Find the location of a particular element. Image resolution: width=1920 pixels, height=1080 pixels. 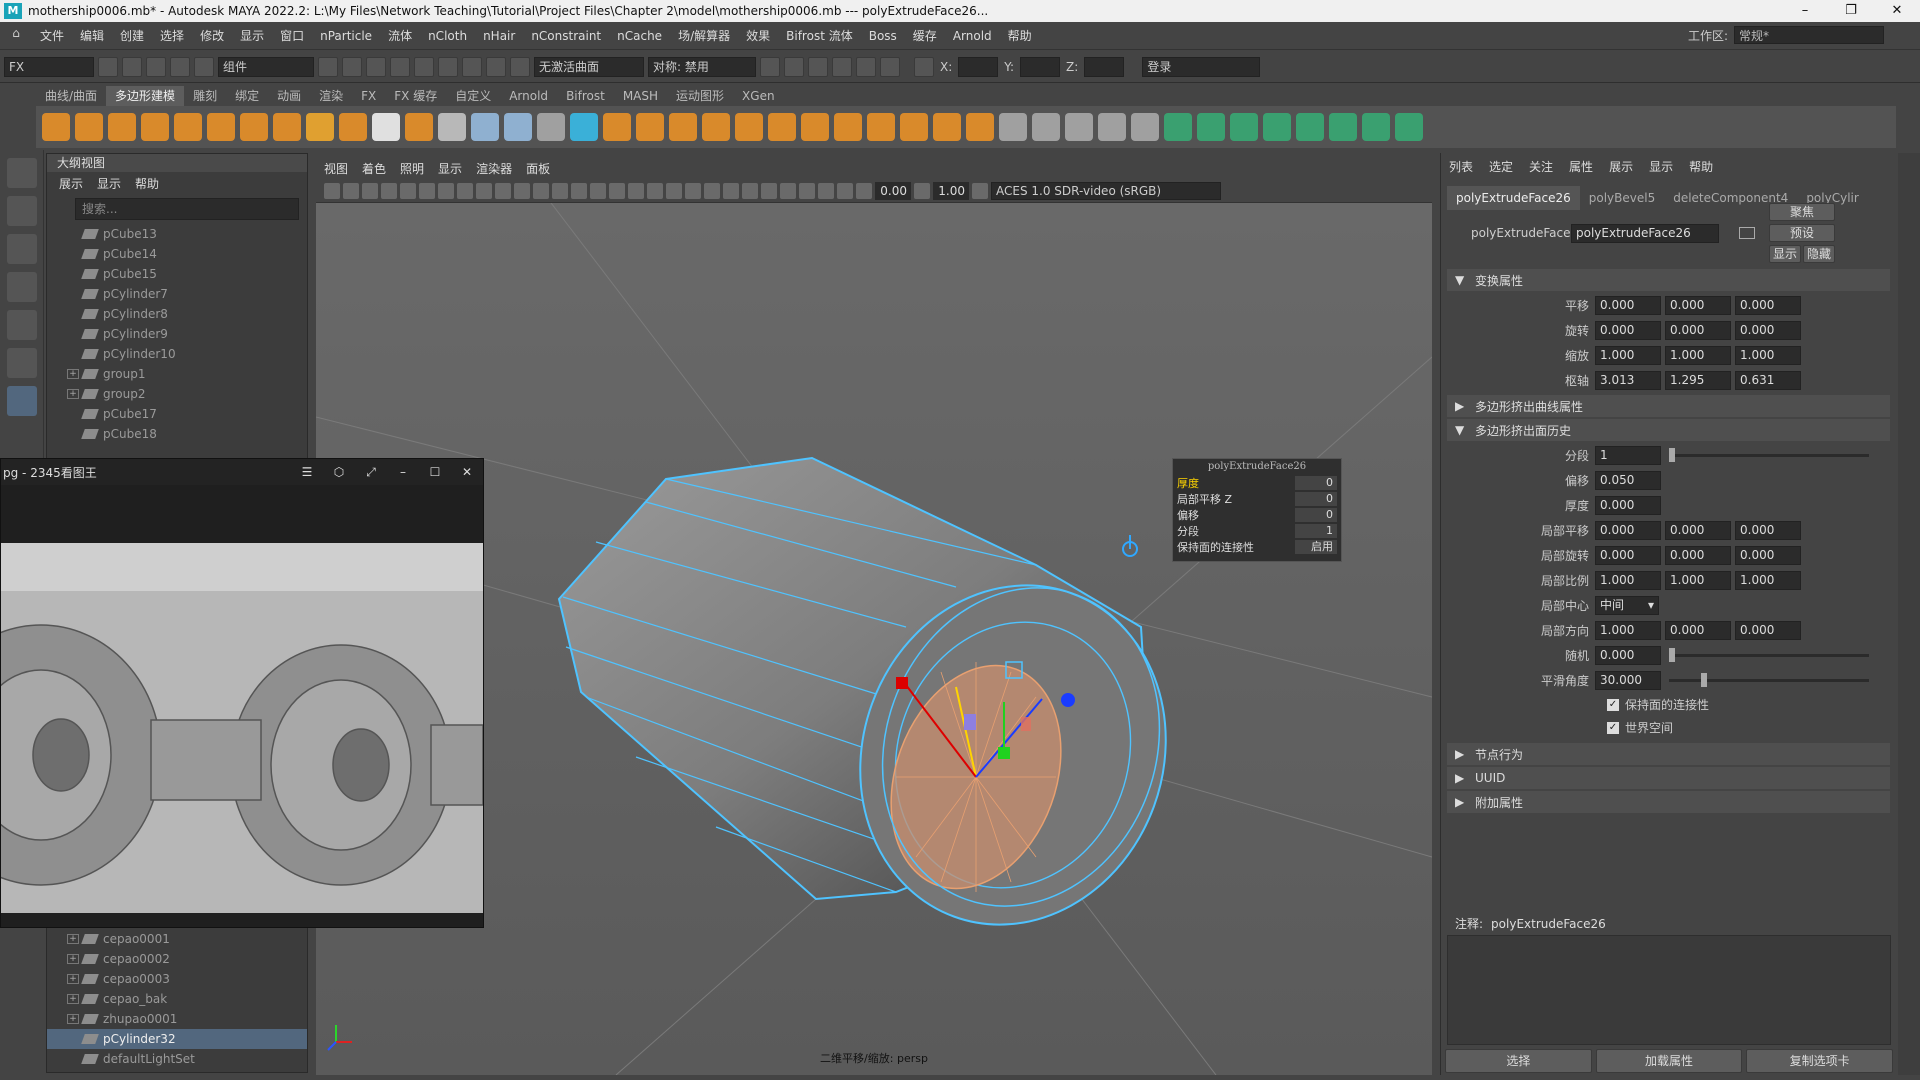

outliner-menu-item: 显示 is located at coordinates (109, 183).